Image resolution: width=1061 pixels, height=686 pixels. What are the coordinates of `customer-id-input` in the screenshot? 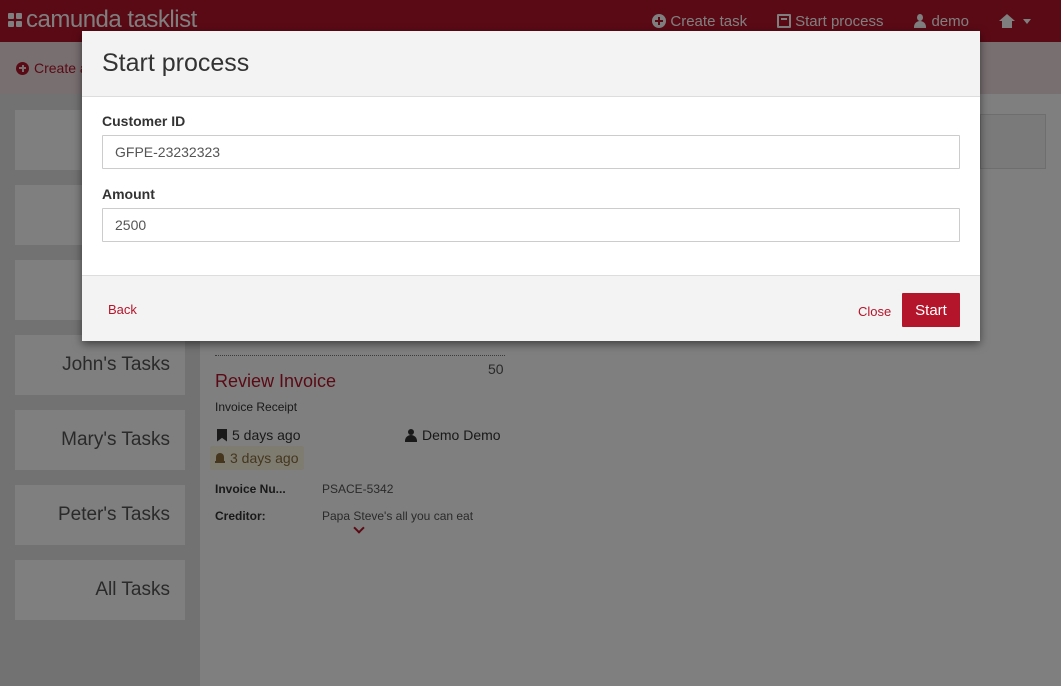 It's located at (531, 152).